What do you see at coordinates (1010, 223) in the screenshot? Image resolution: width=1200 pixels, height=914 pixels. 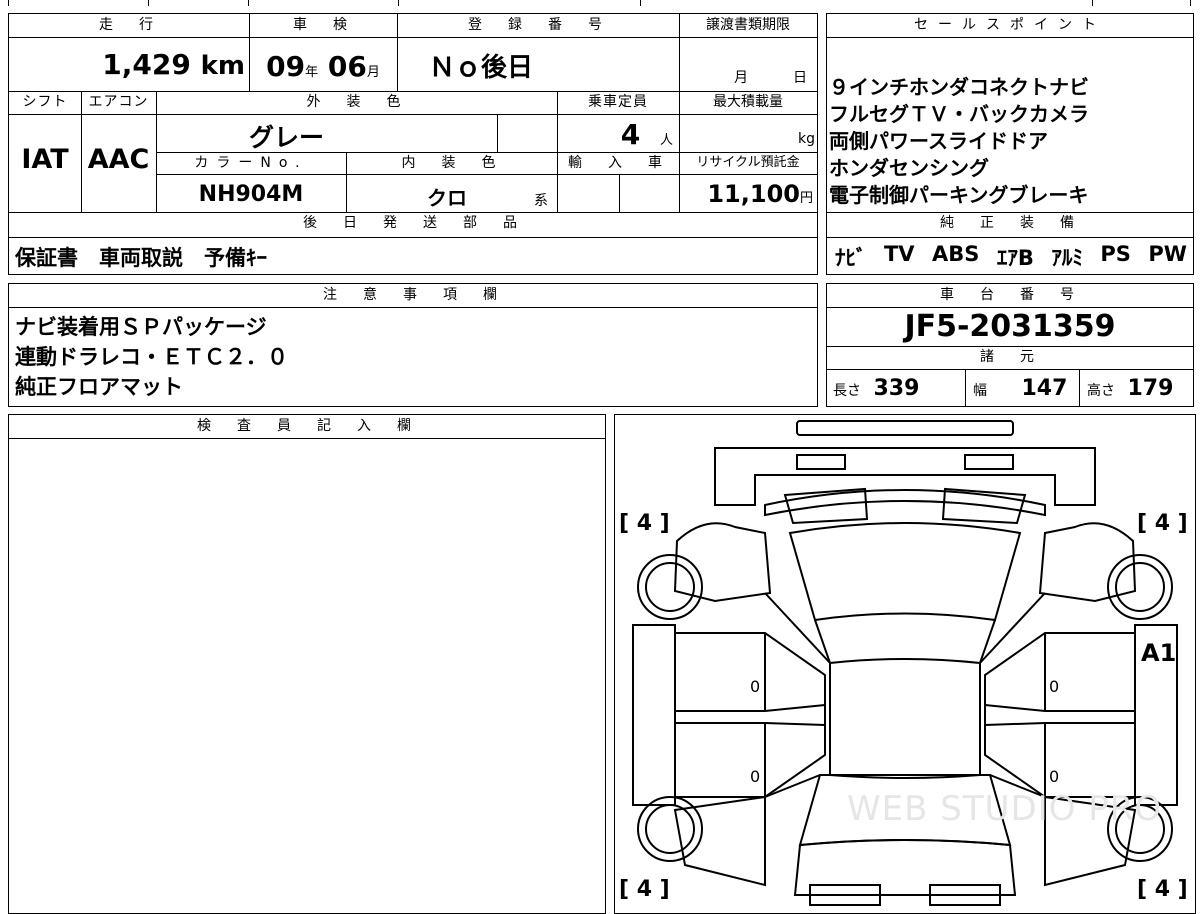 I see `equipment-header: 純 正 装 備` at bounding box center [1010, 223].